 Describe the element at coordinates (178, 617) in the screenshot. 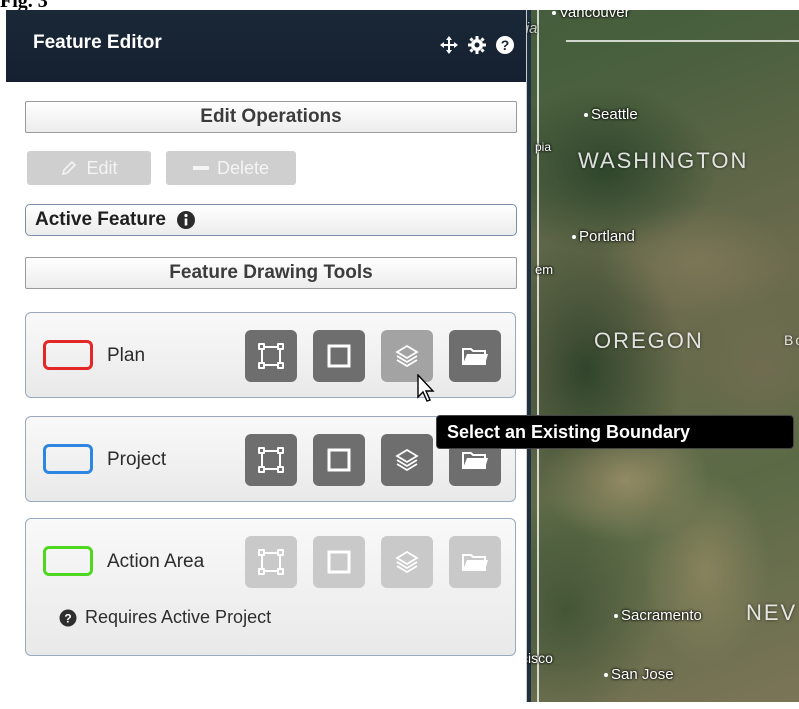

I see `requires-note-text: Requires Active Project` at that location.